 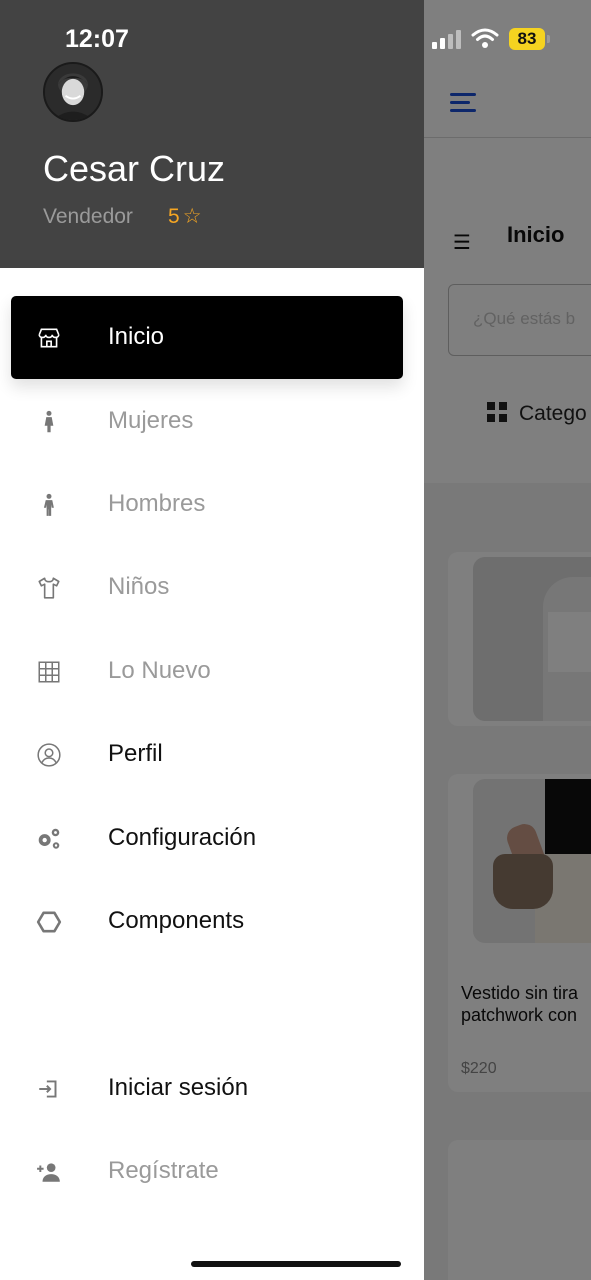 I want to click on menu-item-components: Components, so click(x=207, y=921).